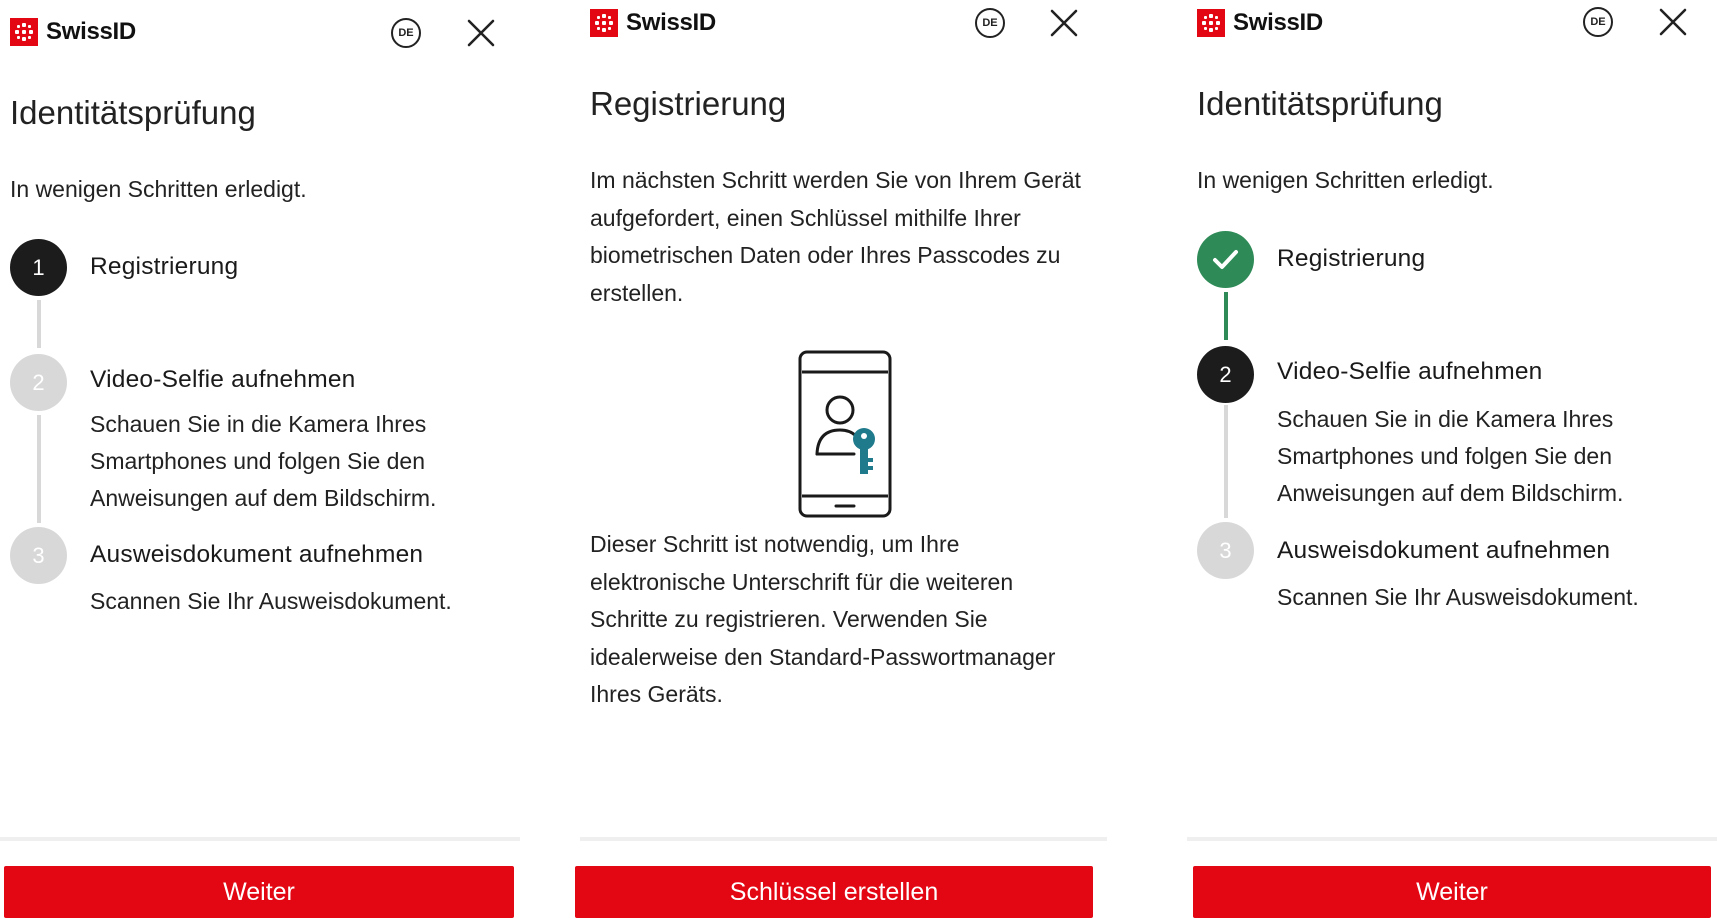 This screenshot has width=1717, height=918. What do you see at coordinates (834, 892) in the screenshot?
I see `create-key-button: Schlüssel erstellen` at bounding box center [834, 892].